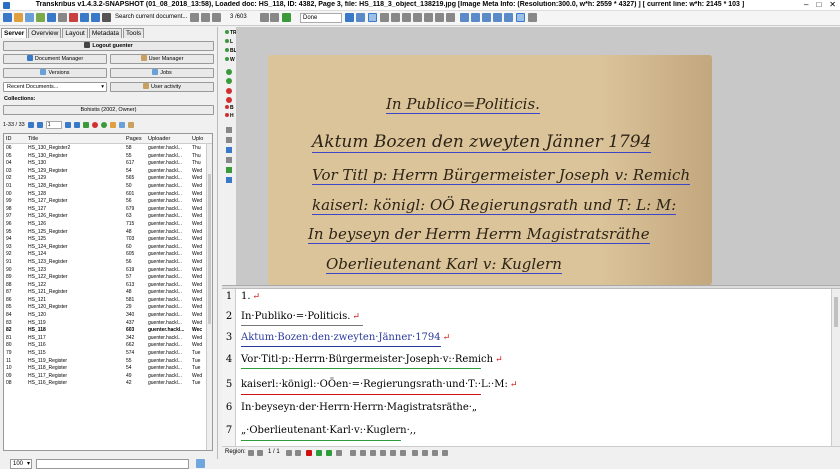  What do you see at coordinates (383, 453) in the screenshot?
I see `strike-icon` at bounding box center [383, 453].